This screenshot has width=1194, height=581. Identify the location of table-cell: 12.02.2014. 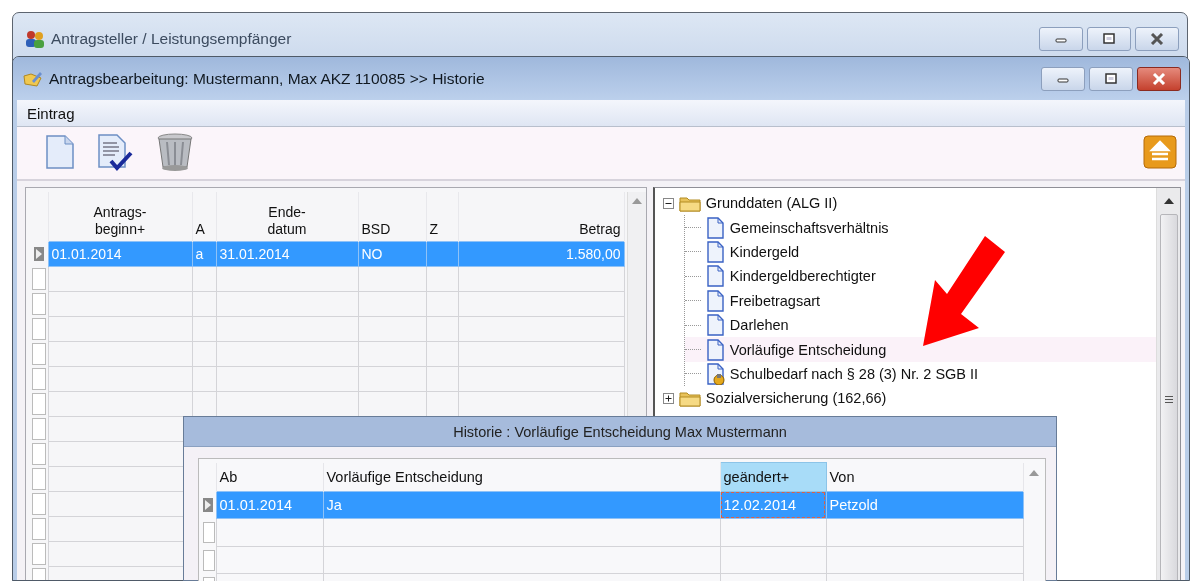
(773, 505).